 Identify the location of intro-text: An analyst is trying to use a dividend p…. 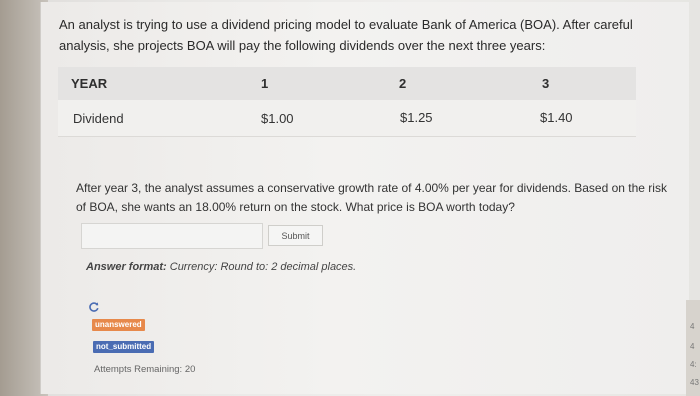
(346, 35).